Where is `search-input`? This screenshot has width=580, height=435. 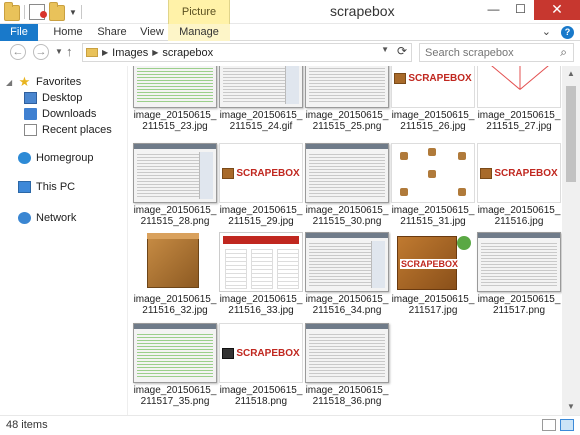
search-input is located at coordinates (484, 52).